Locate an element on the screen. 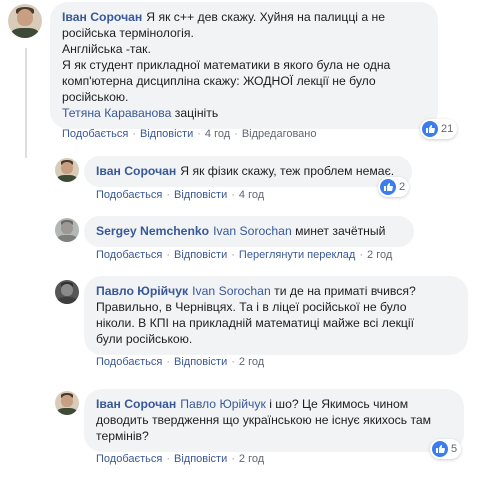 This screenshot has width=488, height=477. reaction-count: 21 is located at coordinates (447, 129).